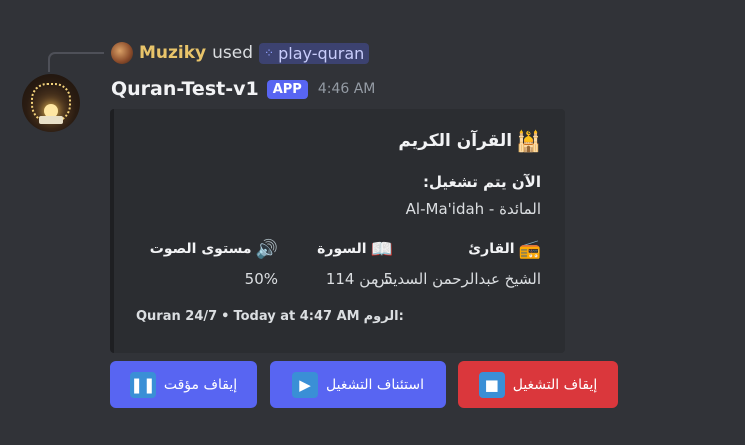 The image size is (745, 445). I want to click on command-name: play-quran, so click(321, 53).